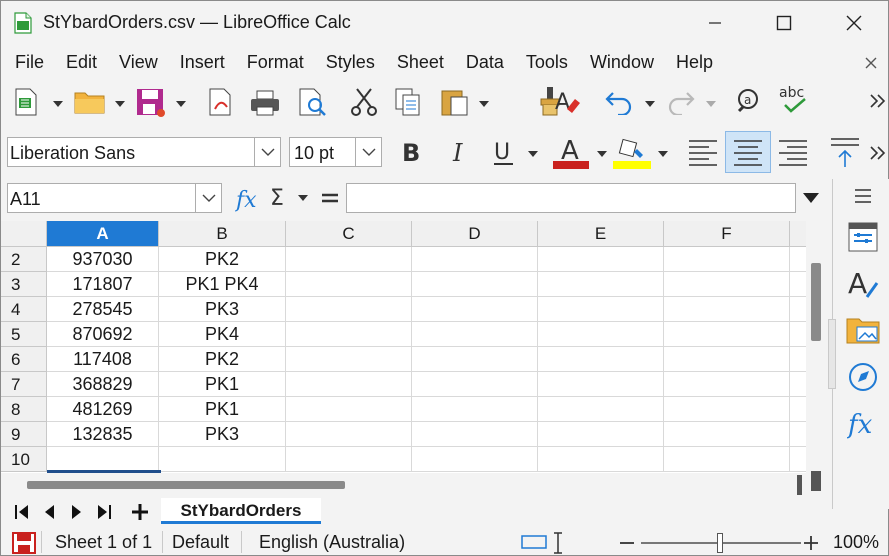  Describe the element at coordinates (632, 152) in the screenshot. I see `highlight-color-icon` at that location.